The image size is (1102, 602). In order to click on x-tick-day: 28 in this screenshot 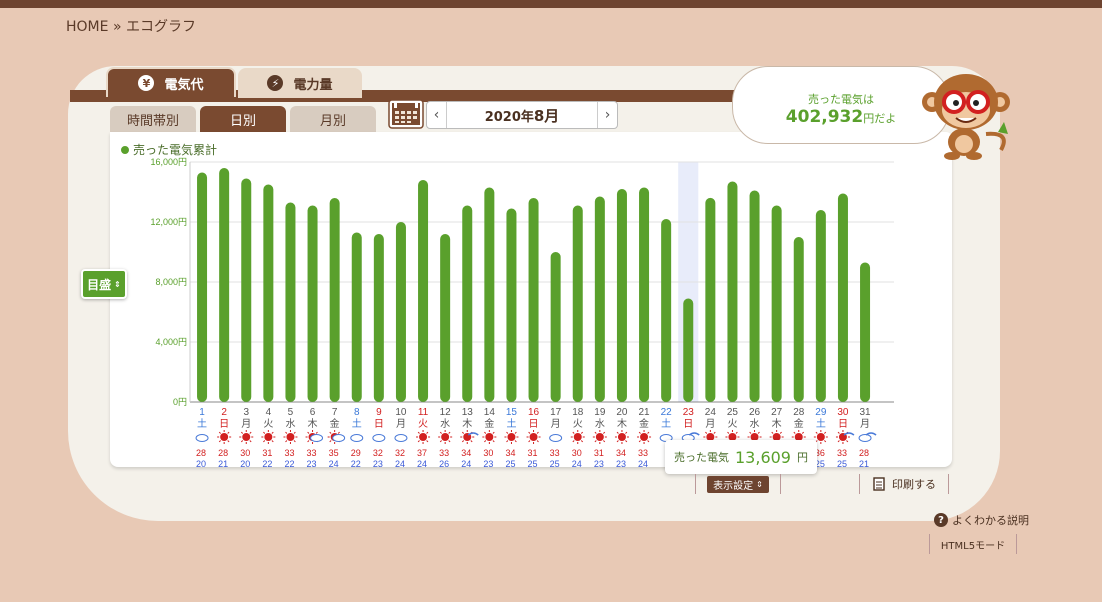, I will do `click(799, 412)`.